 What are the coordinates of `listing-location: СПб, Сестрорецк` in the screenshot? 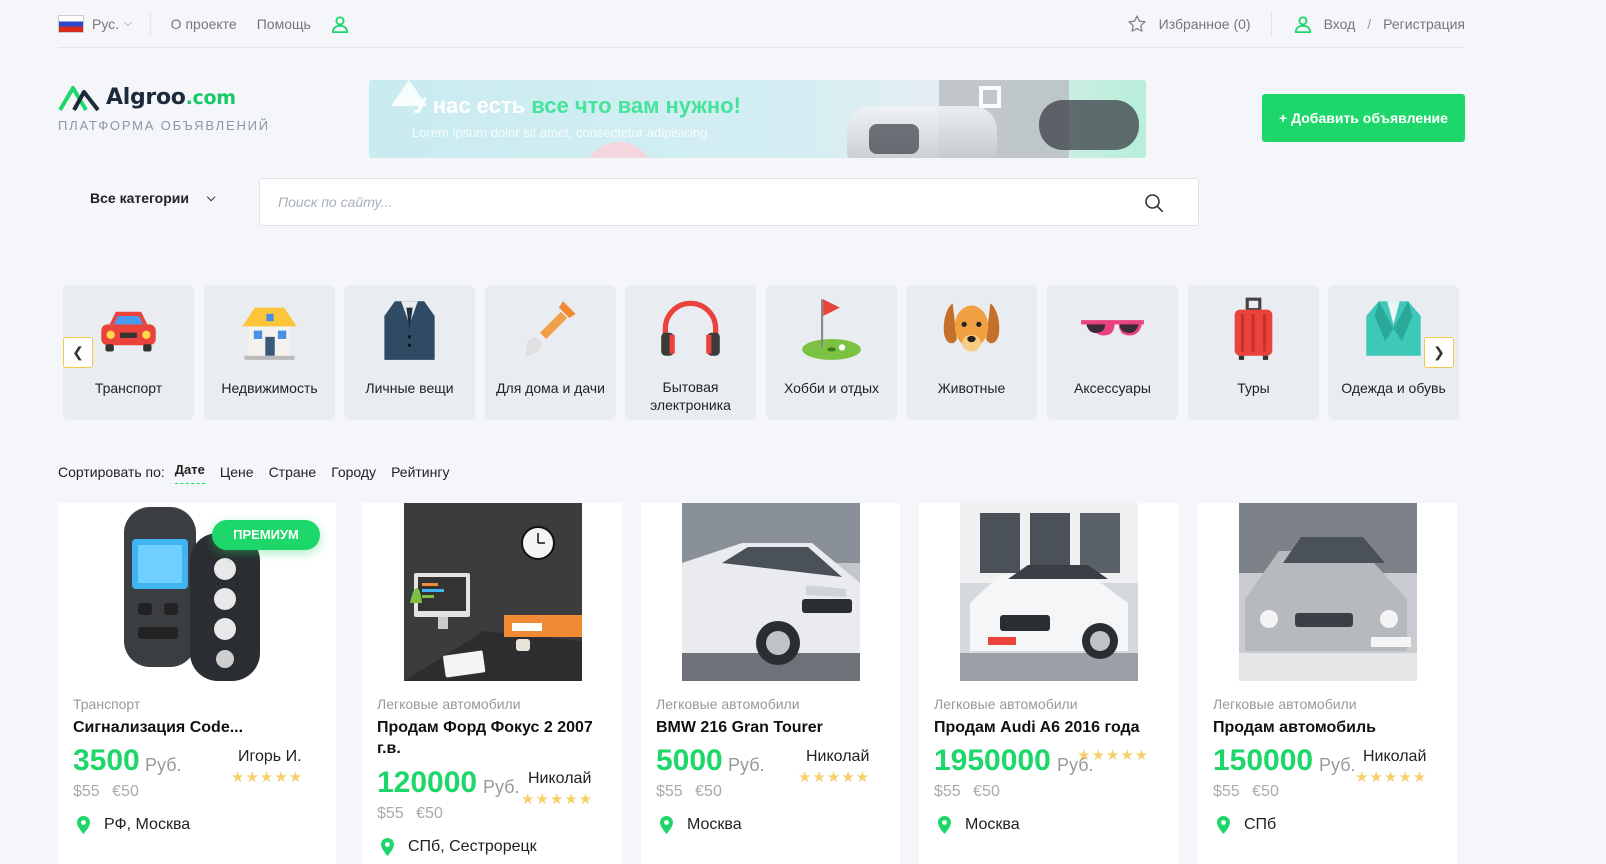 It's located at (459, 847).